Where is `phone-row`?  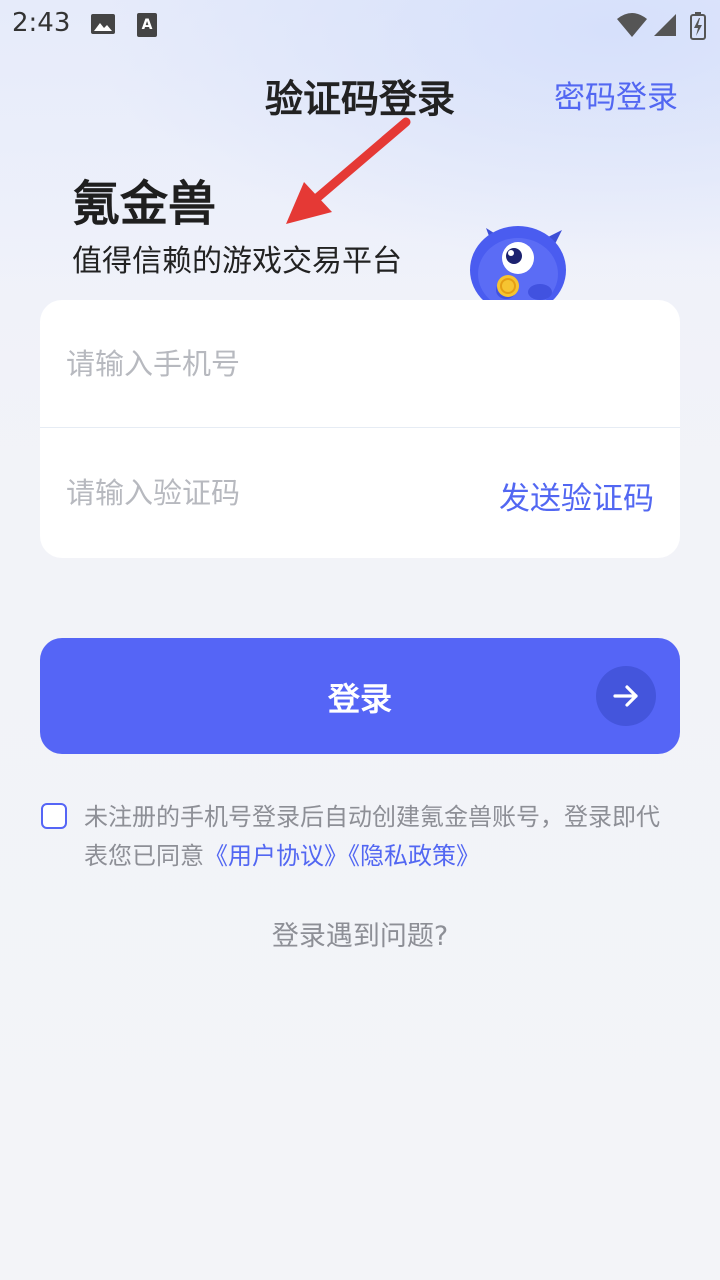
phone-row is located at coordinates (360, 364).